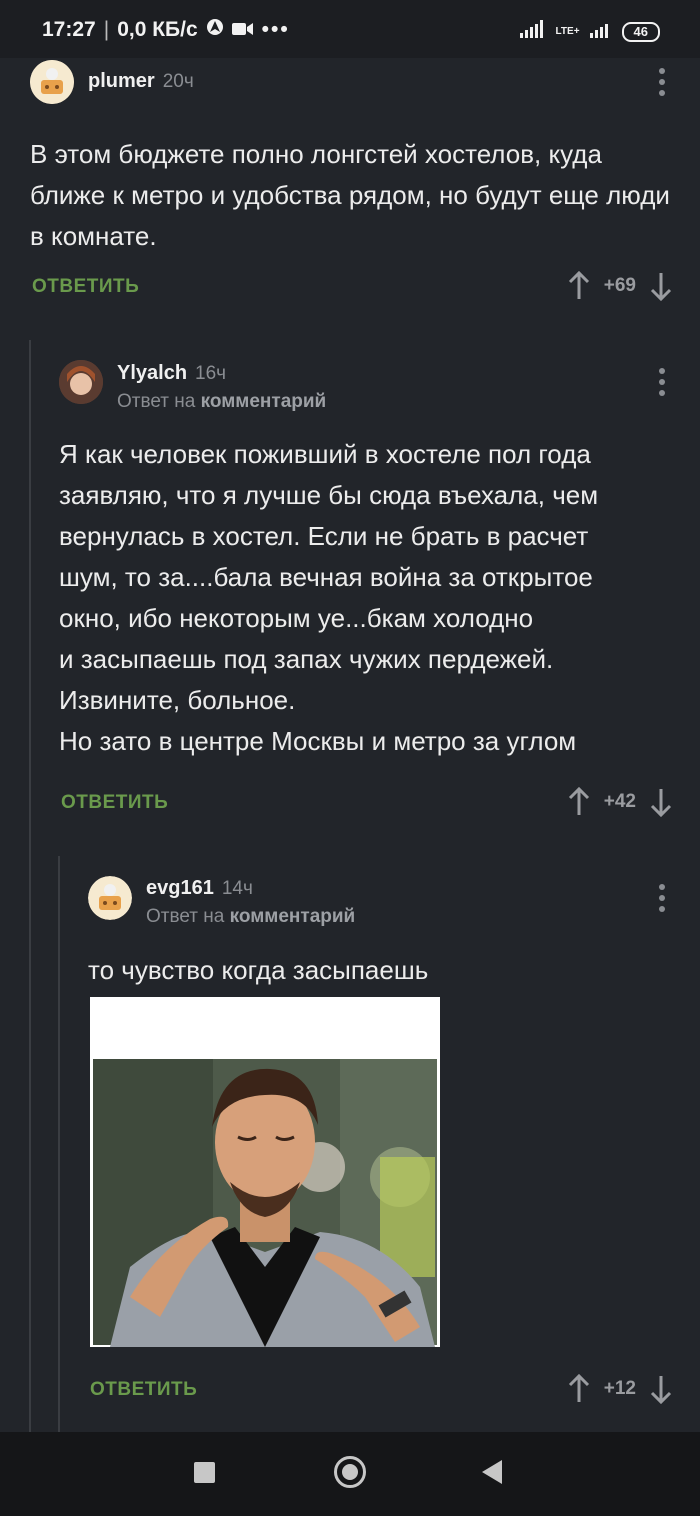  Describe the element at coordinates (567, 31) in the screenshot. I see `network-type: LTE+` at that location.